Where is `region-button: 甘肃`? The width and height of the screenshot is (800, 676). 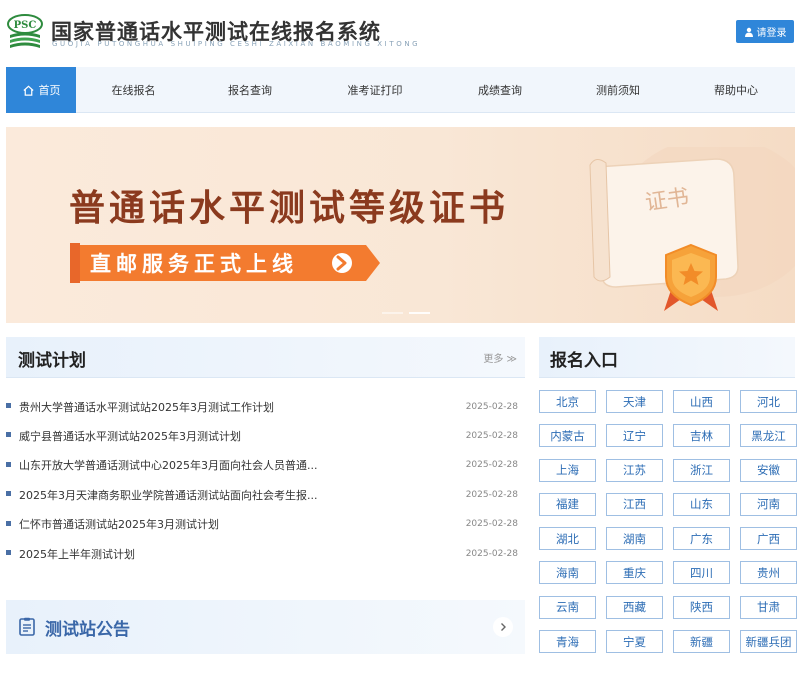
region-button: 甘肃 is located at coordinates (768, 607).